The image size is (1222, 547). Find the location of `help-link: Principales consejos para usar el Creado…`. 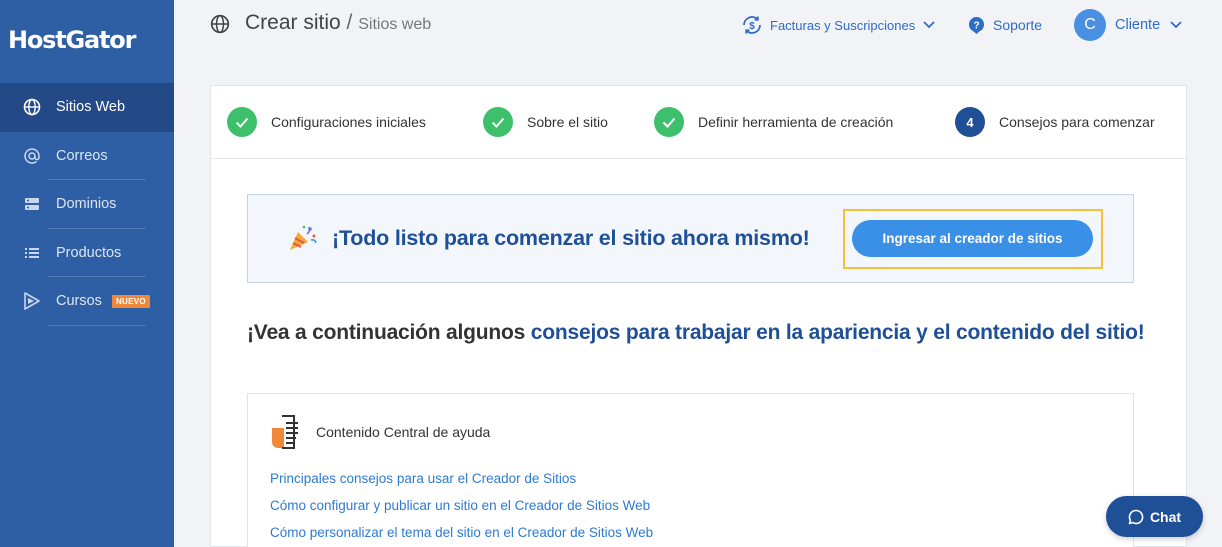

help-link: Principales consejos para usar el Creado… is located at coordinates (461, 482).